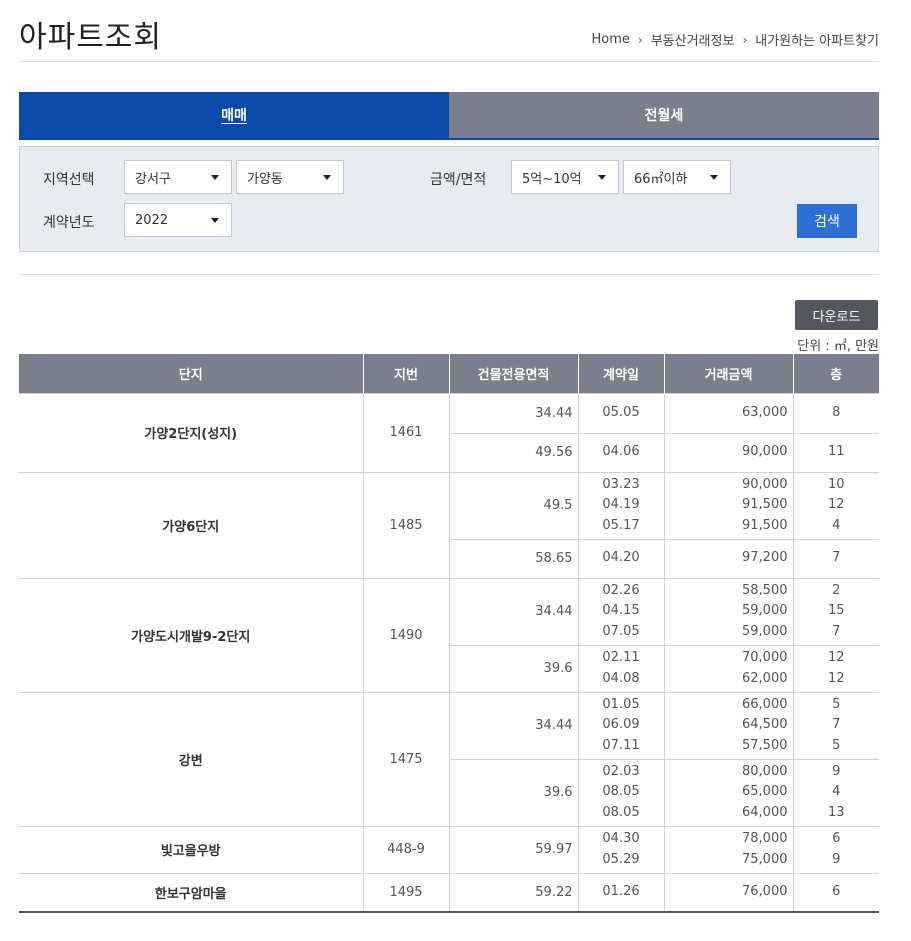  Describe the element at coordinates (191, 759) in the screenshot. I see `complex-name: 강변` at that location.